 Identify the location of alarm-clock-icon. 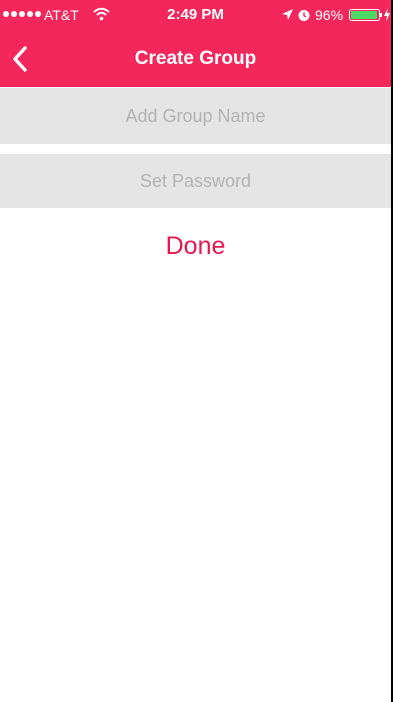
(304, 15).